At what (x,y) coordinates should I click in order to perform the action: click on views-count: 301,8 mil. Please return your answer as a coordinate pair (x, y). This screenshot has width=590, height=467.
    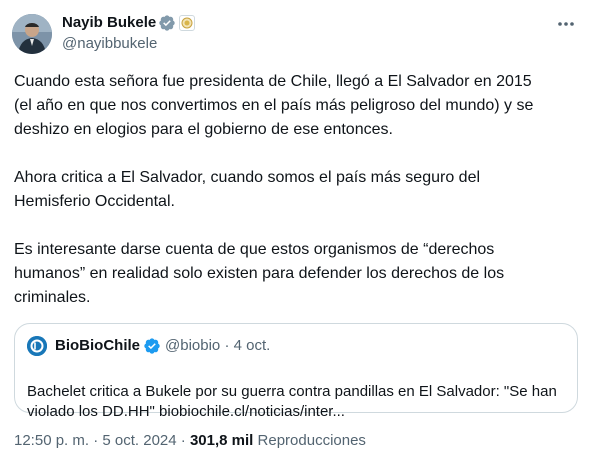
    Looking at the image, I should click on (221, 440).